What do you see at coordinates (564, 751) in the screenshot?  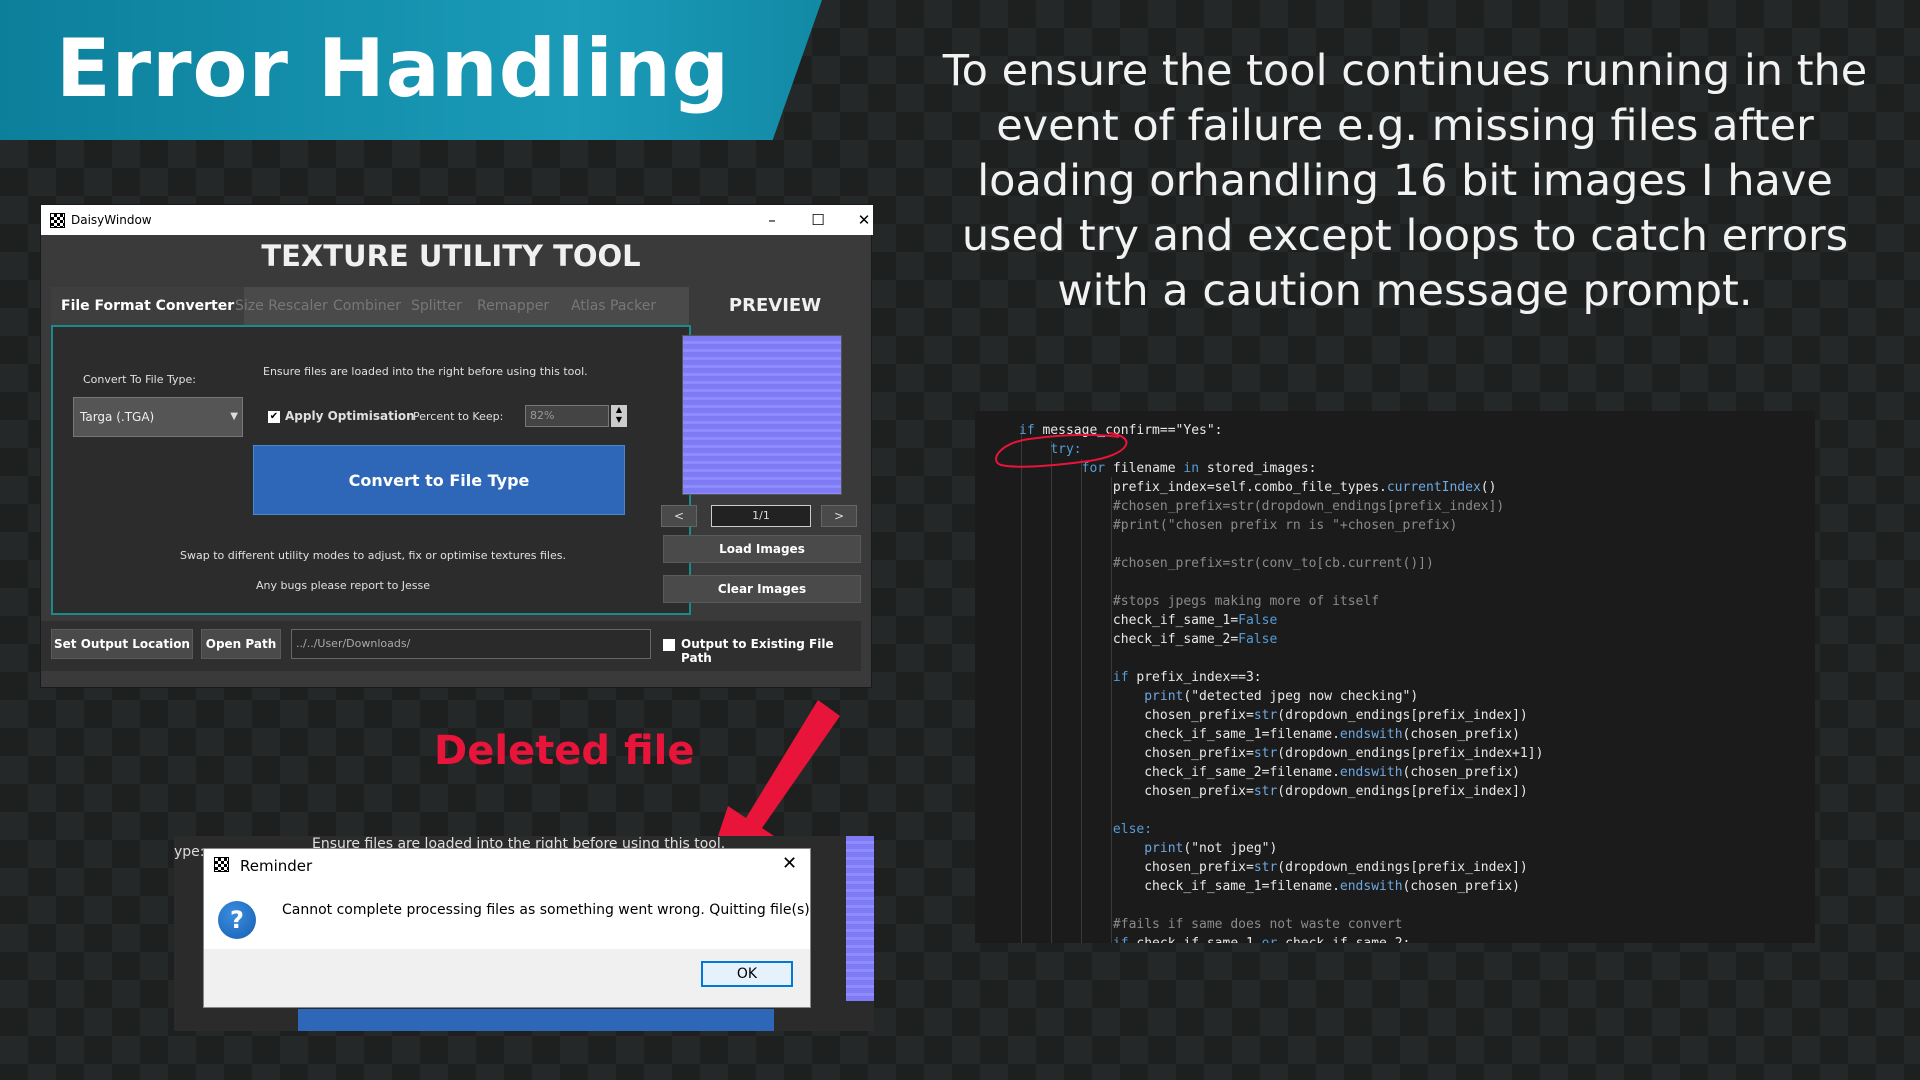 I see `deleted-file-label: Deleted file` at bounding box center [564, 751].